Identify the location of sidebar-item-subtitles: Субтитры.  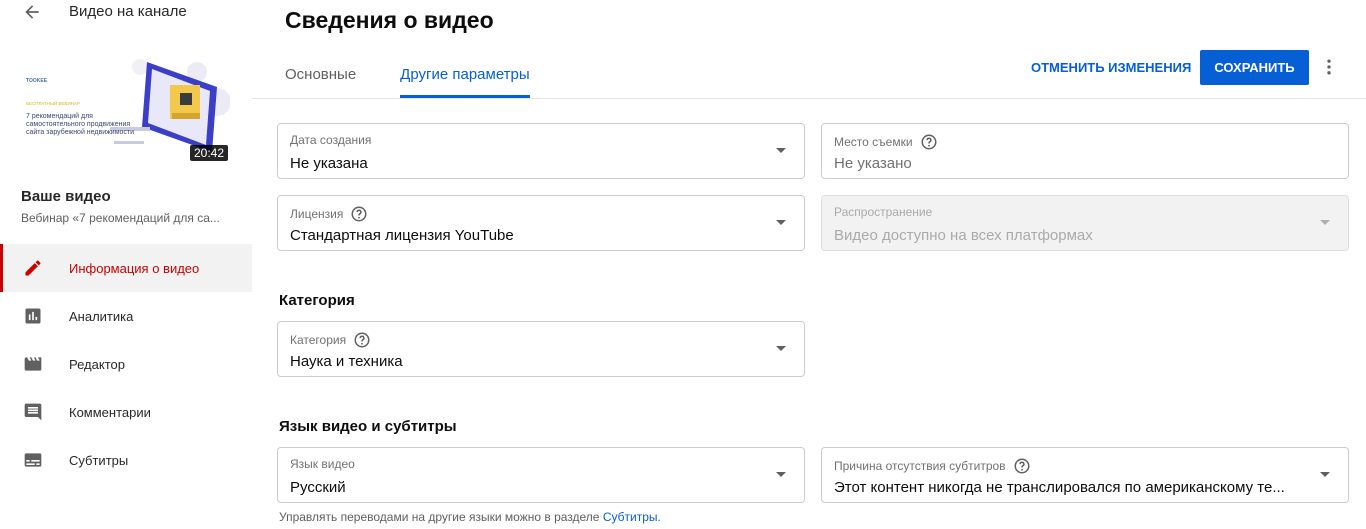
(126, 460).